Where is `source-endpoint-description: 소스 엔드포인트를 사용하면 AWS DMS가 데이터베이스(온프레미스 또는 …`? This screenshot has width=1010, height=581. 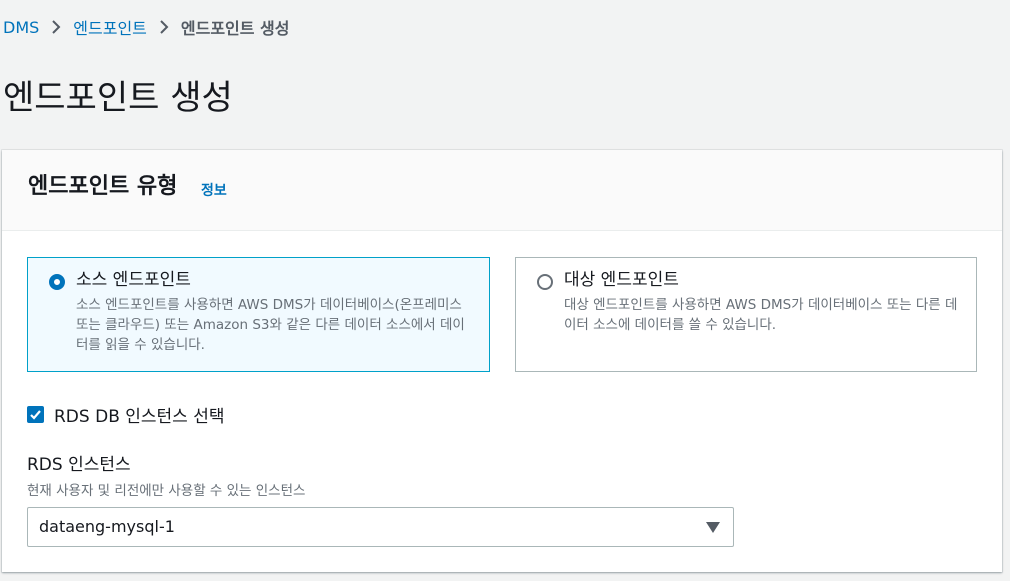
source-endpoint-description: 소스 엔드포인트를 사용하면 AWS DMS가 데이터베이스(온프레미스 또는 … is located at coordinates (270, 325).